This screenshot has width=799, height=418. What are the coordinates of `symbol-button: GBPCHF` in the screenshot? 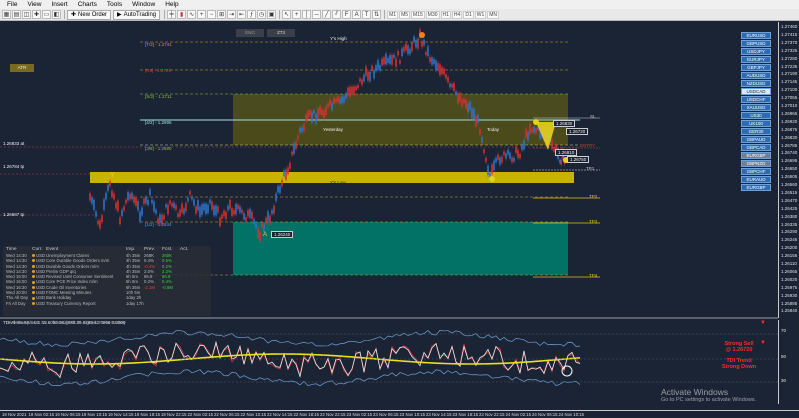 It's located at (756, 171).